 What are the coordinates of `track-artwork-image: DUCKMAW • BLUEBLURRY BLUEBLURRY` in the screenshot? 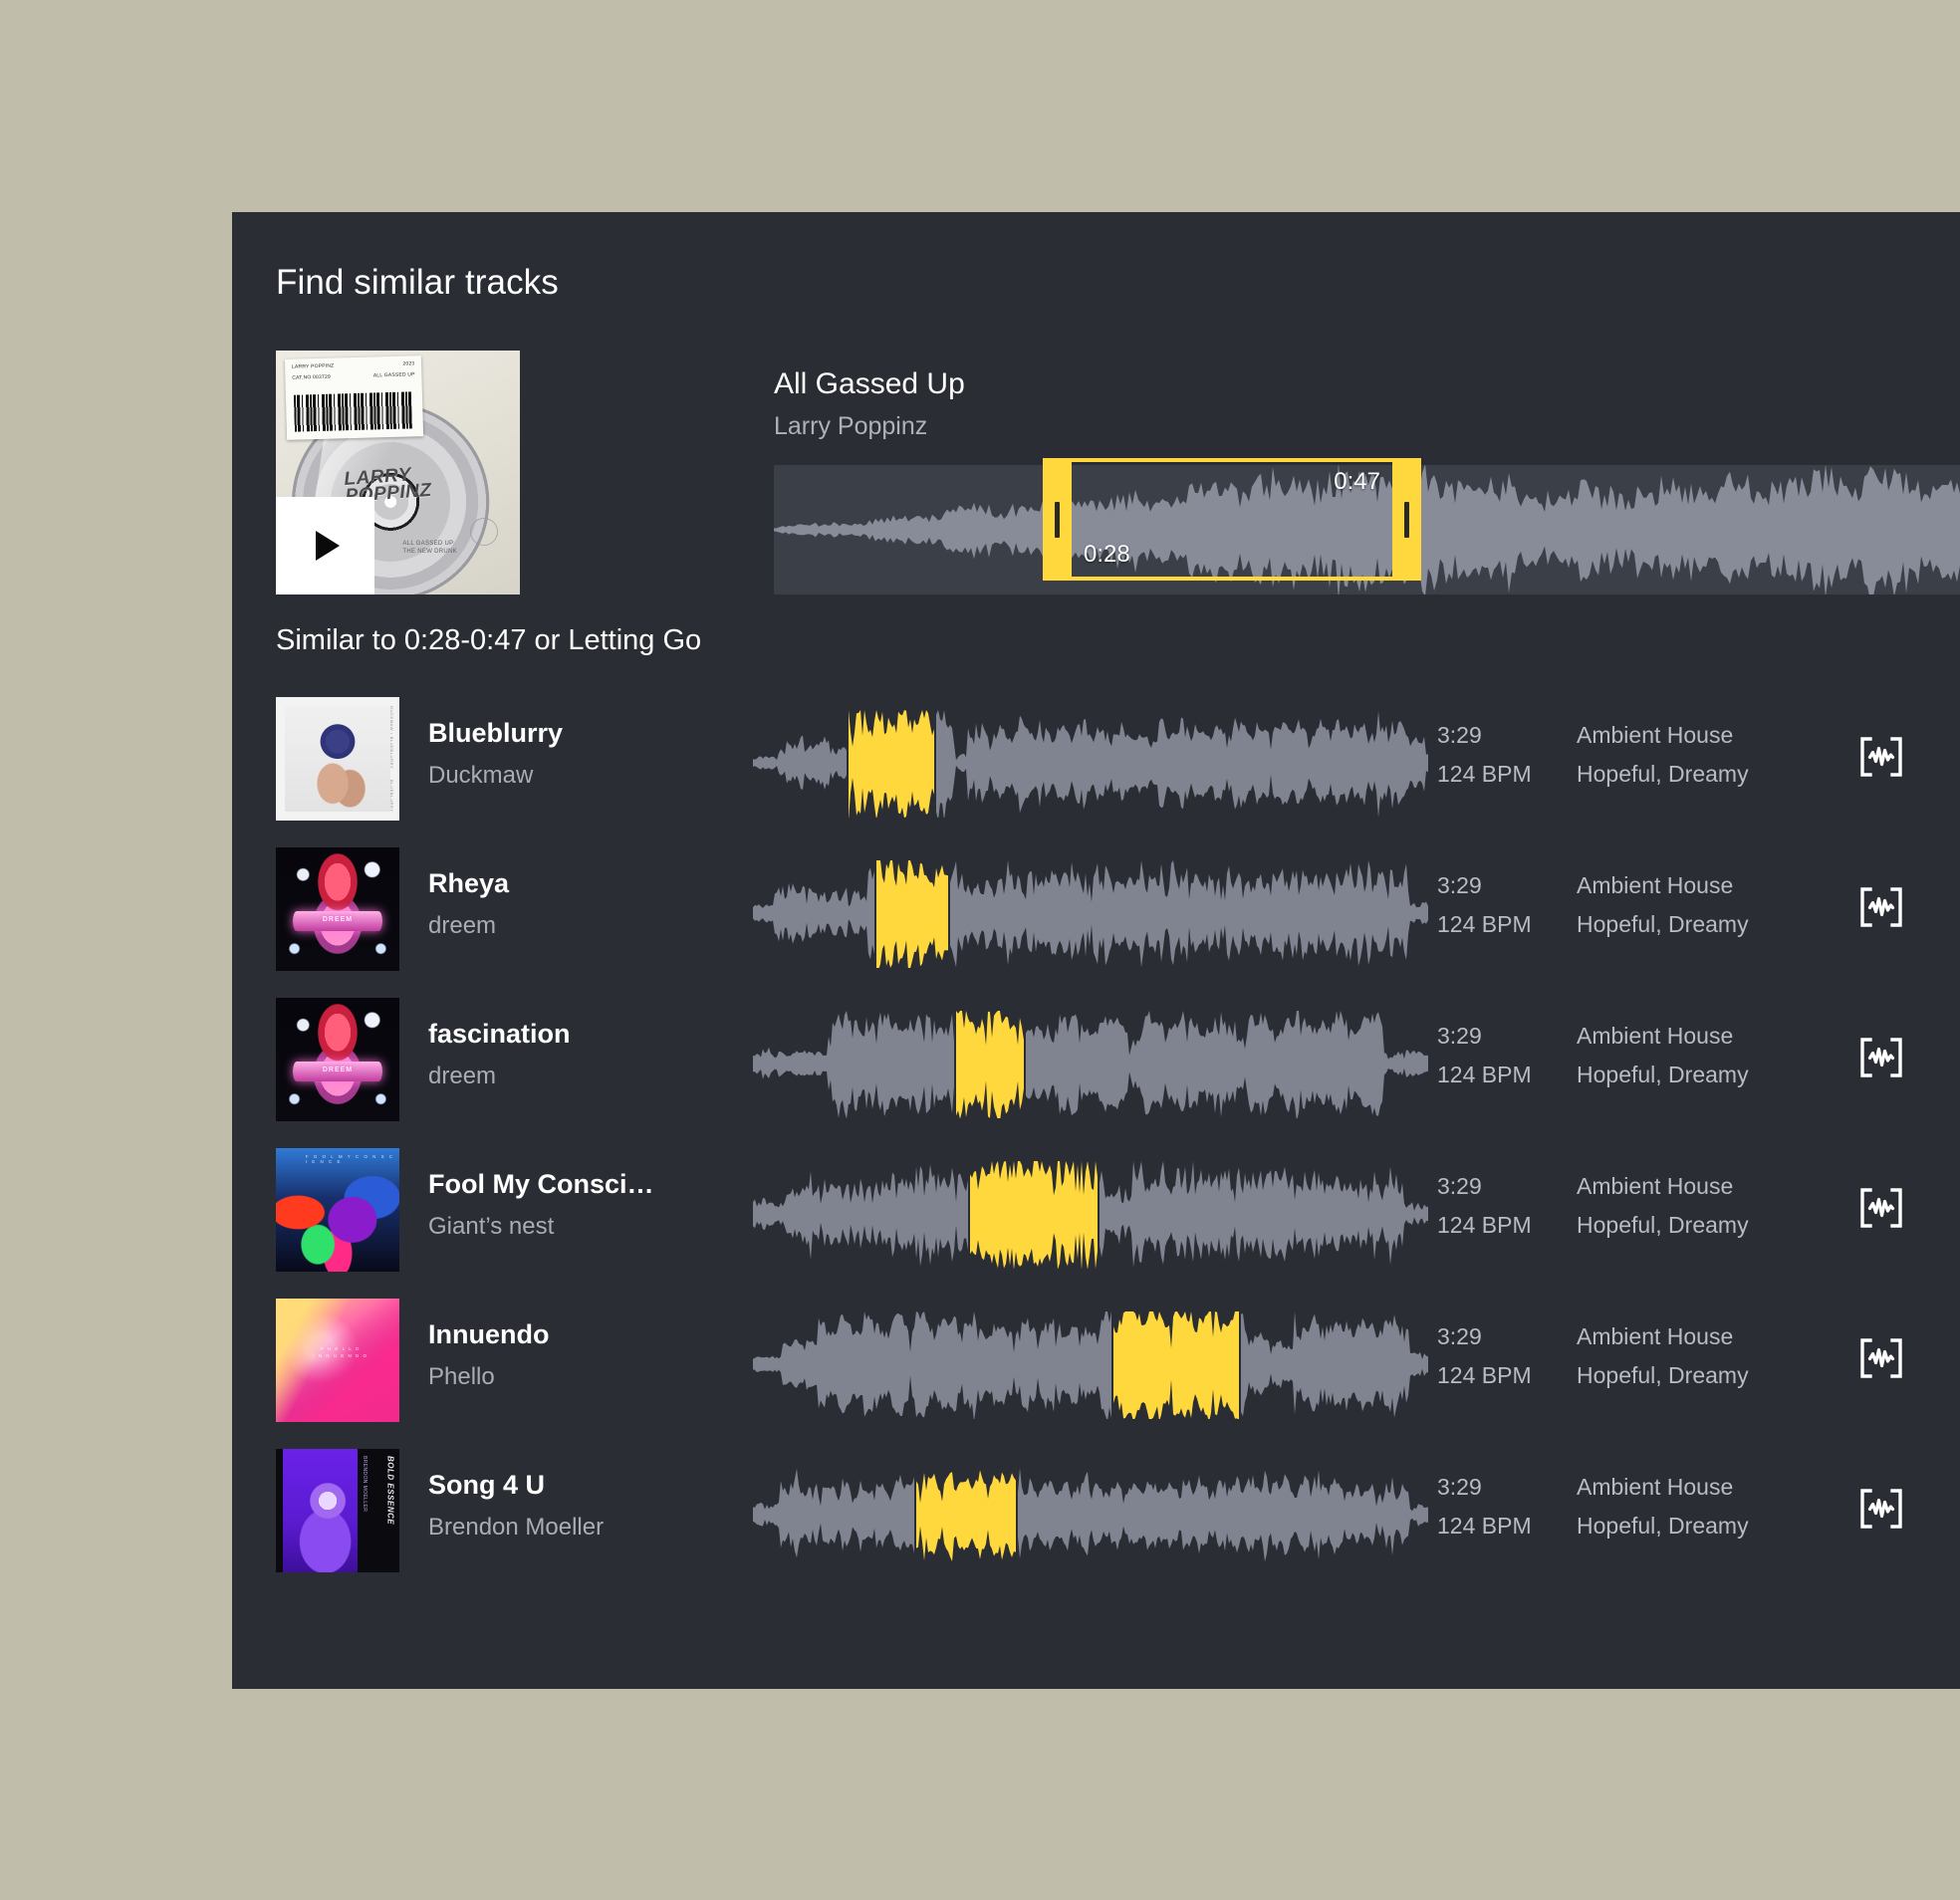 It's located at (338, 759).